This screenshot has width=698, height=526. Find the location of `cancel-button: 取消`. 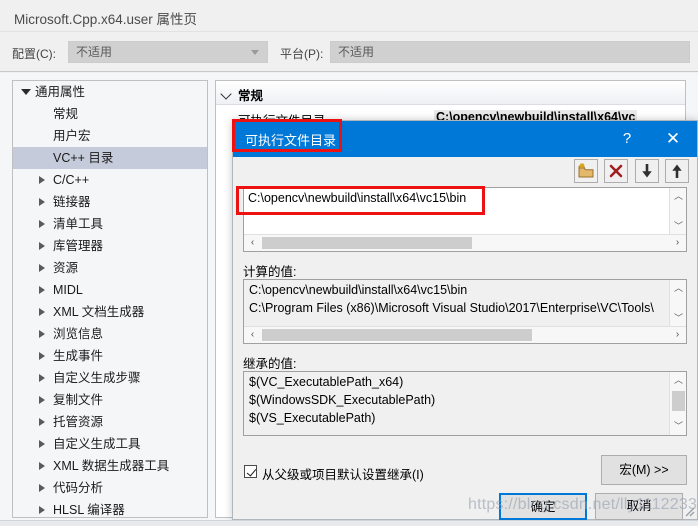

cancel-button: 取消 is located at coordinates (639, 506).